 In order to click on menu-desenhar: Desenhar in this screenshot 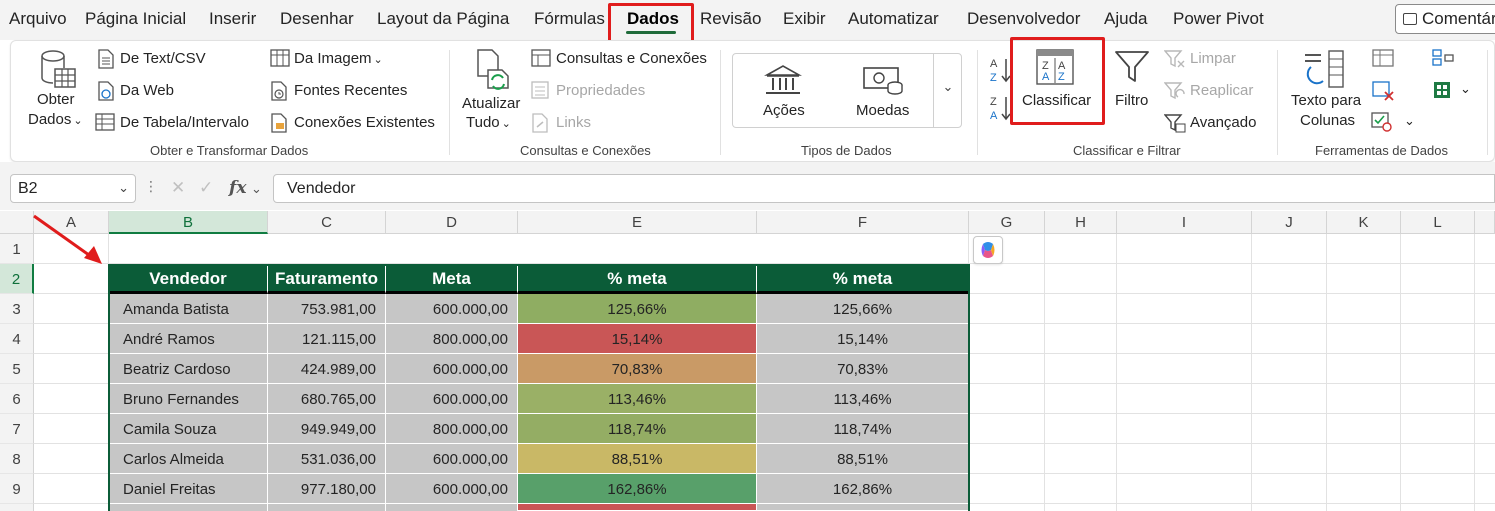, I will do `click(317, 19)`.